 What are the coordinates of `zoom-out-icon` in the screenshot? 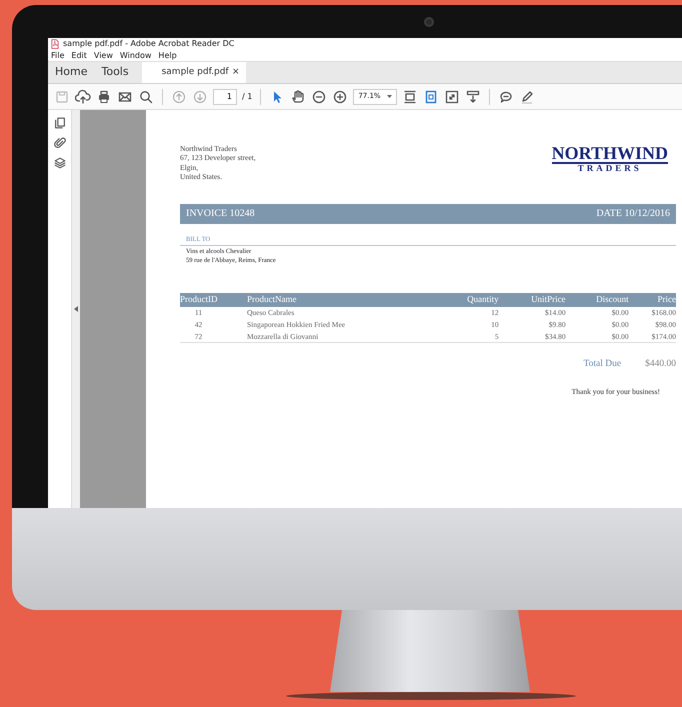 It's located at (319, 96).